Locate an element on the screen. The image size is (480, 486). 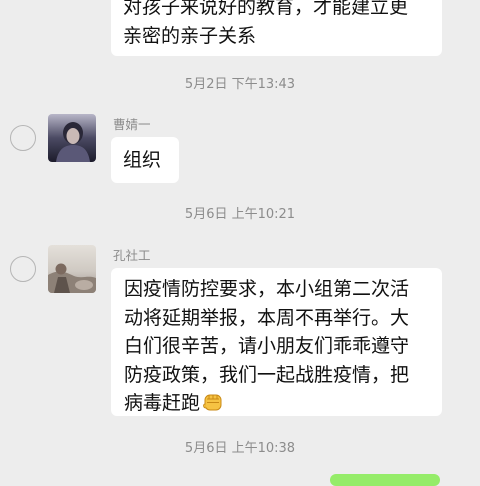
sender-name: 孔社工 is located at coordinates (132, 255).